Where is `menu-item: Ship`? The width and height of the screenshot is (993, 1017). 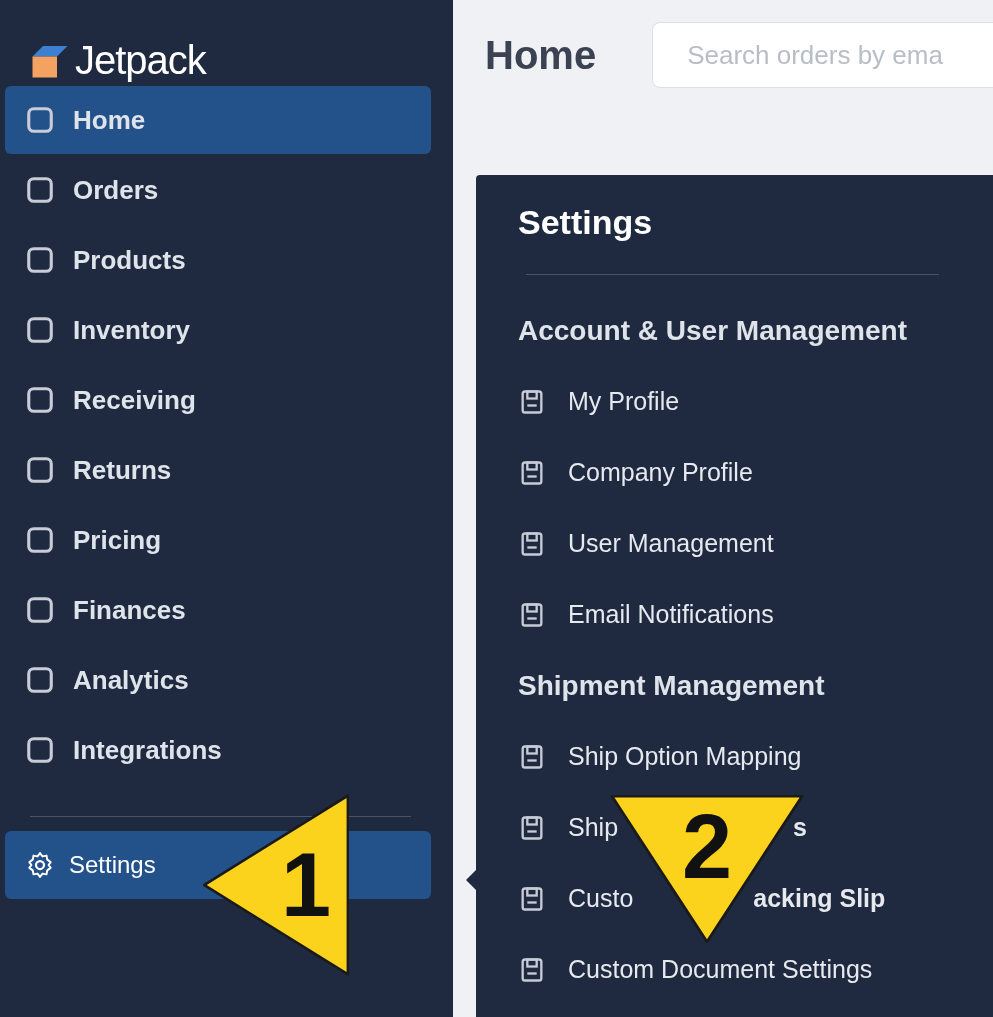
menu-item: Ship is located at coordinates (593, 827).